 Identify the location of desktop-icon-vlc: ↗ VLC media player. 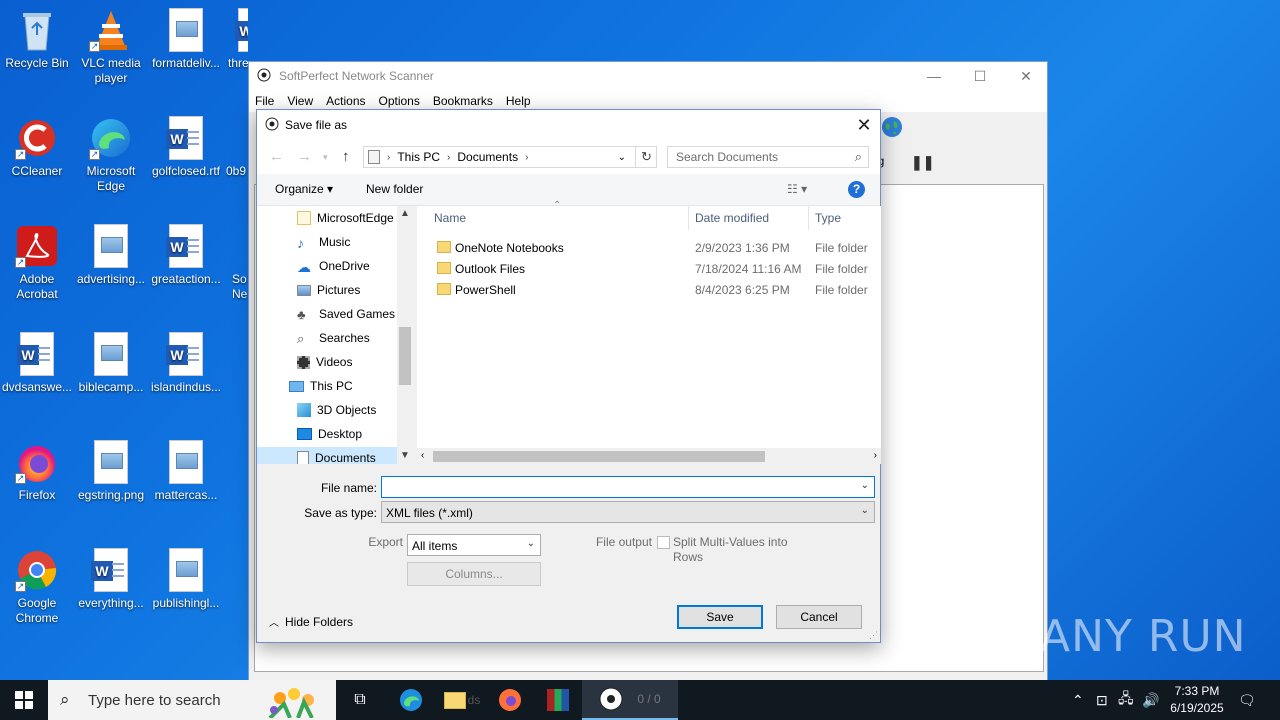
(111, 47).